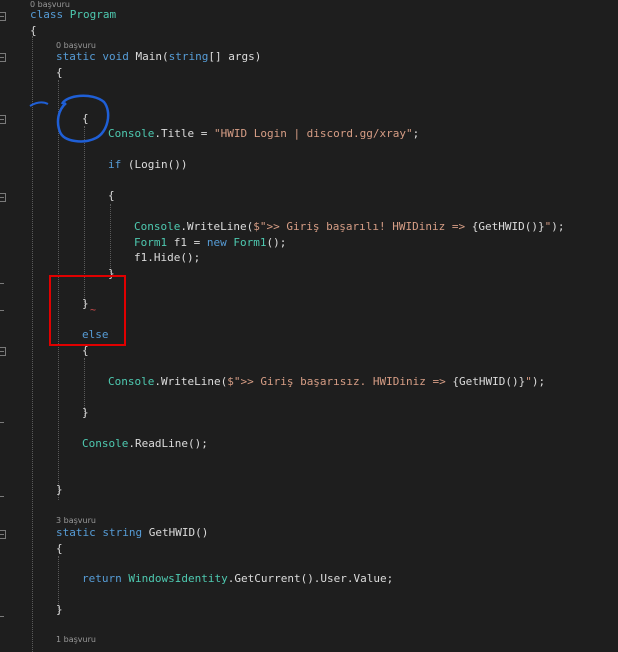  I want to click on blue-circle-annotation, so click(69, 118).